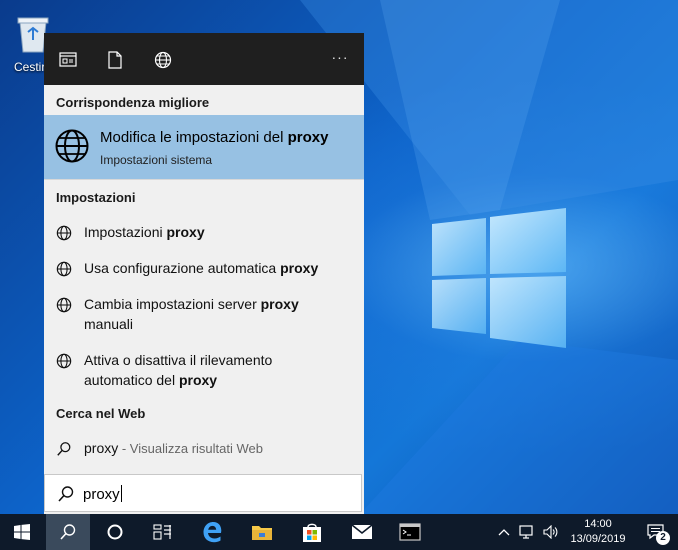 The width and height of the screenshot is (678, 550). What do you see at coordinates (204, 179) in the screenshot?
I see `divider` at bounding box center [204, 179].